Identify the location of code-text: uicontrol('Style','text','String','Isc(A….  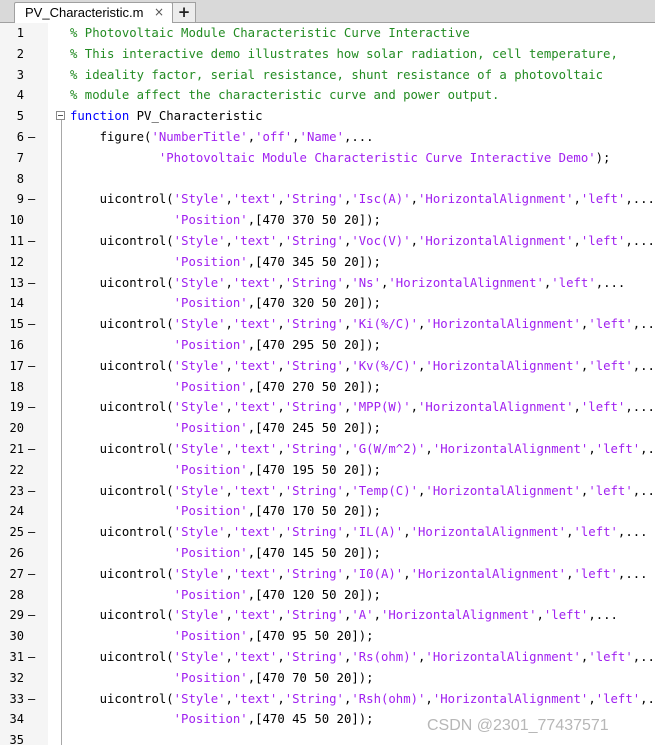
(362, 199).